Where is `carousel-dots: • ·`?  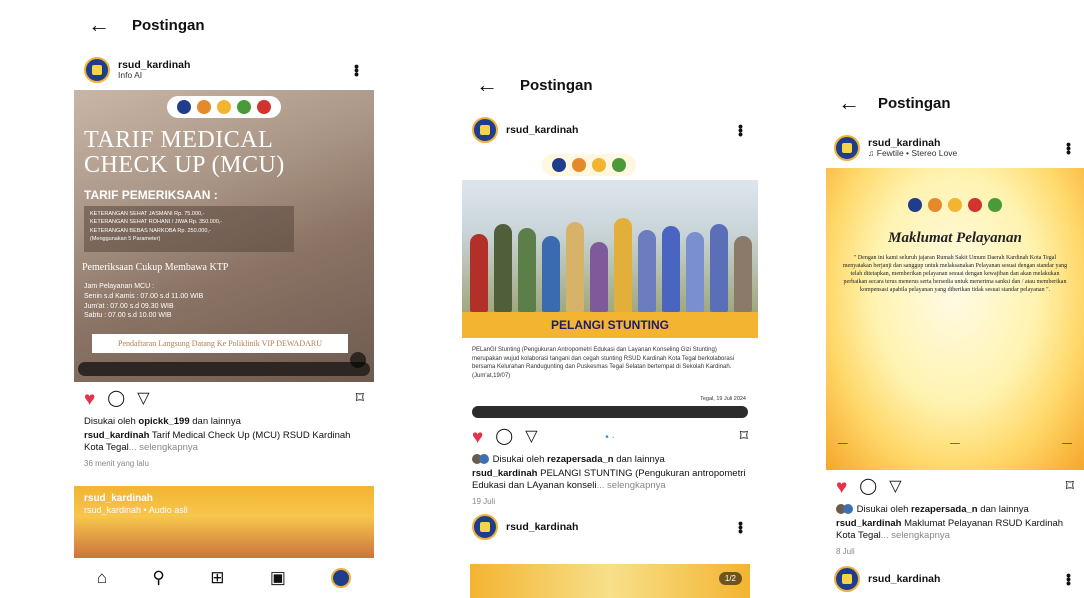
carousel-dots: • · is located at coordinates (610, 437).